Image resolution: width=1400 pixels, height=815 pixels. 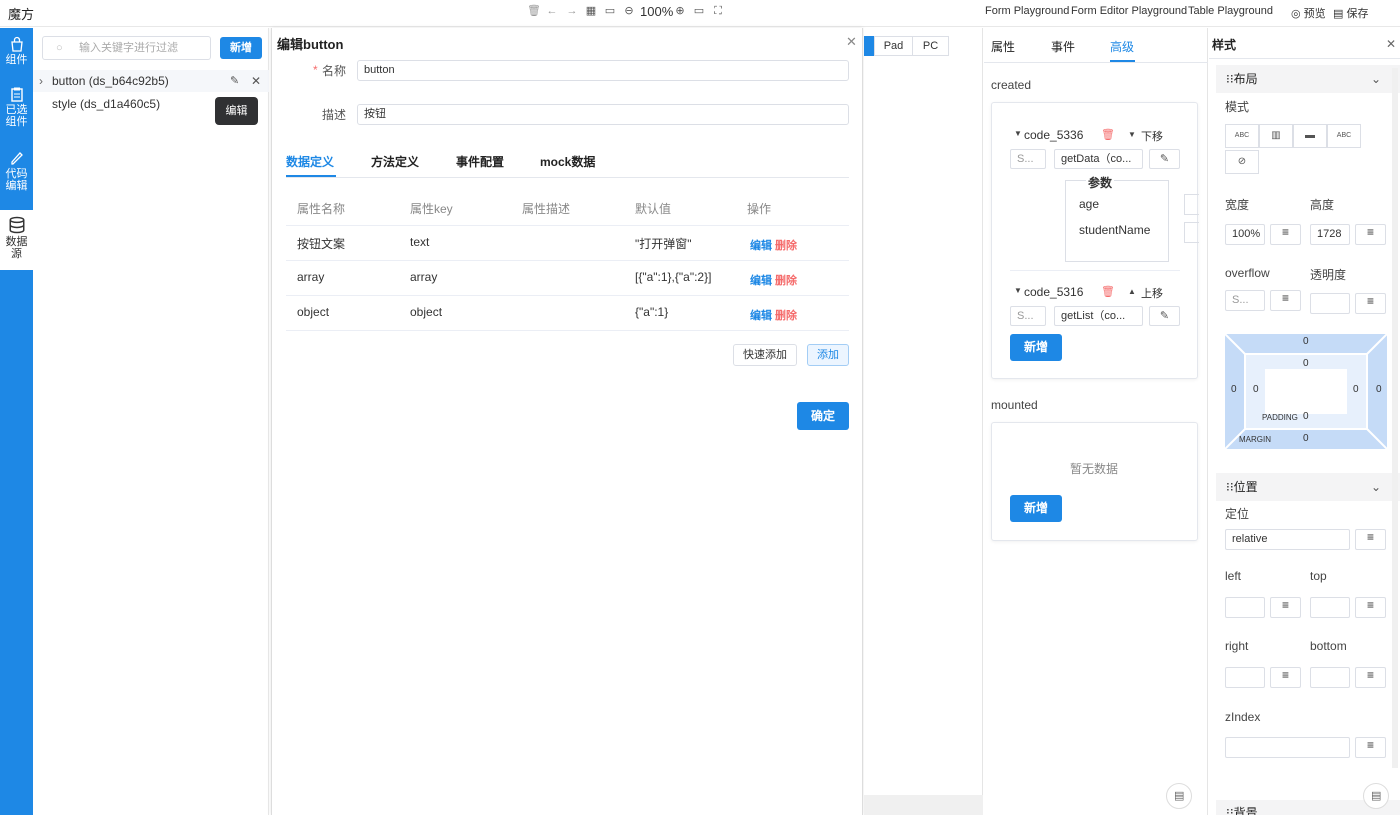 I want to click on opacity-input, so click(x=1330, y=303).